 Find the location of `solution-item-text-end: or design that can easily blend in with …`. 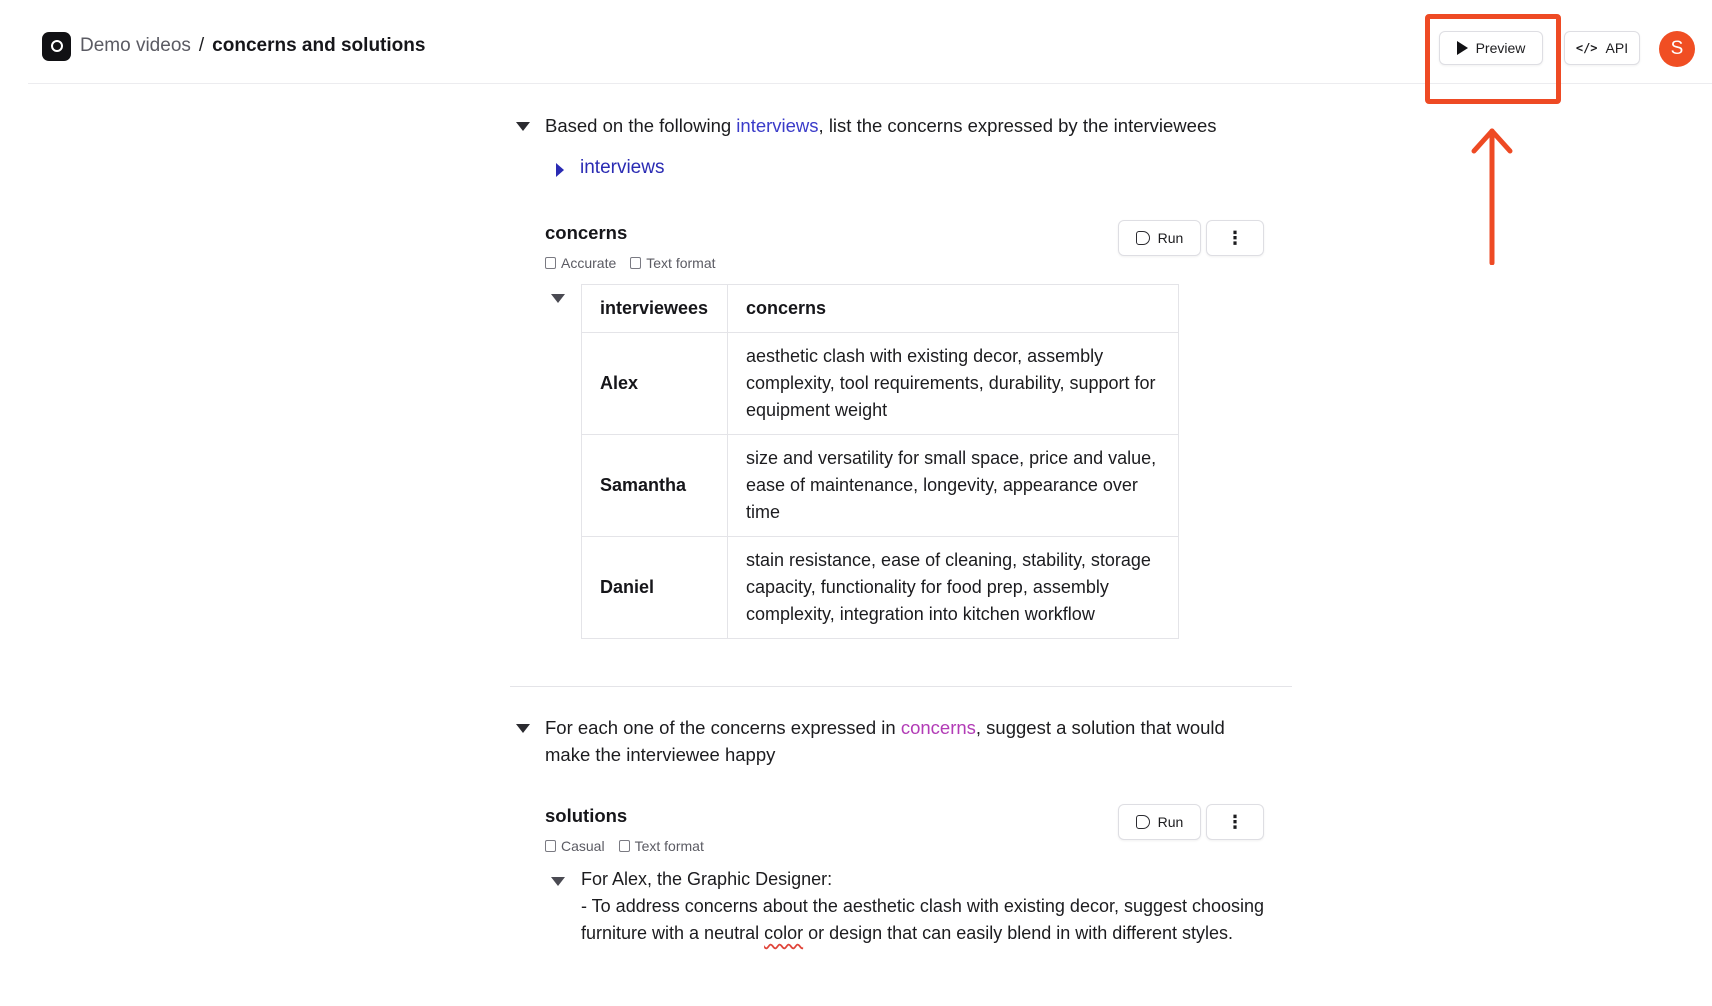

solution-item-text-end: or design that can easily blend in with … is located at coordinates (1018, 933).